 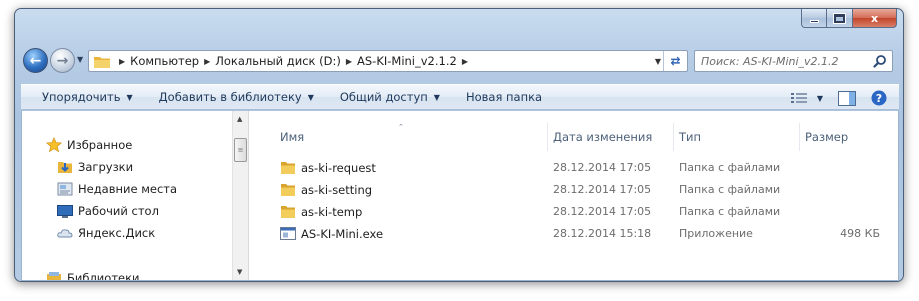 I want to click on view-controls: ▼ ?, so click(x=842, y=98).